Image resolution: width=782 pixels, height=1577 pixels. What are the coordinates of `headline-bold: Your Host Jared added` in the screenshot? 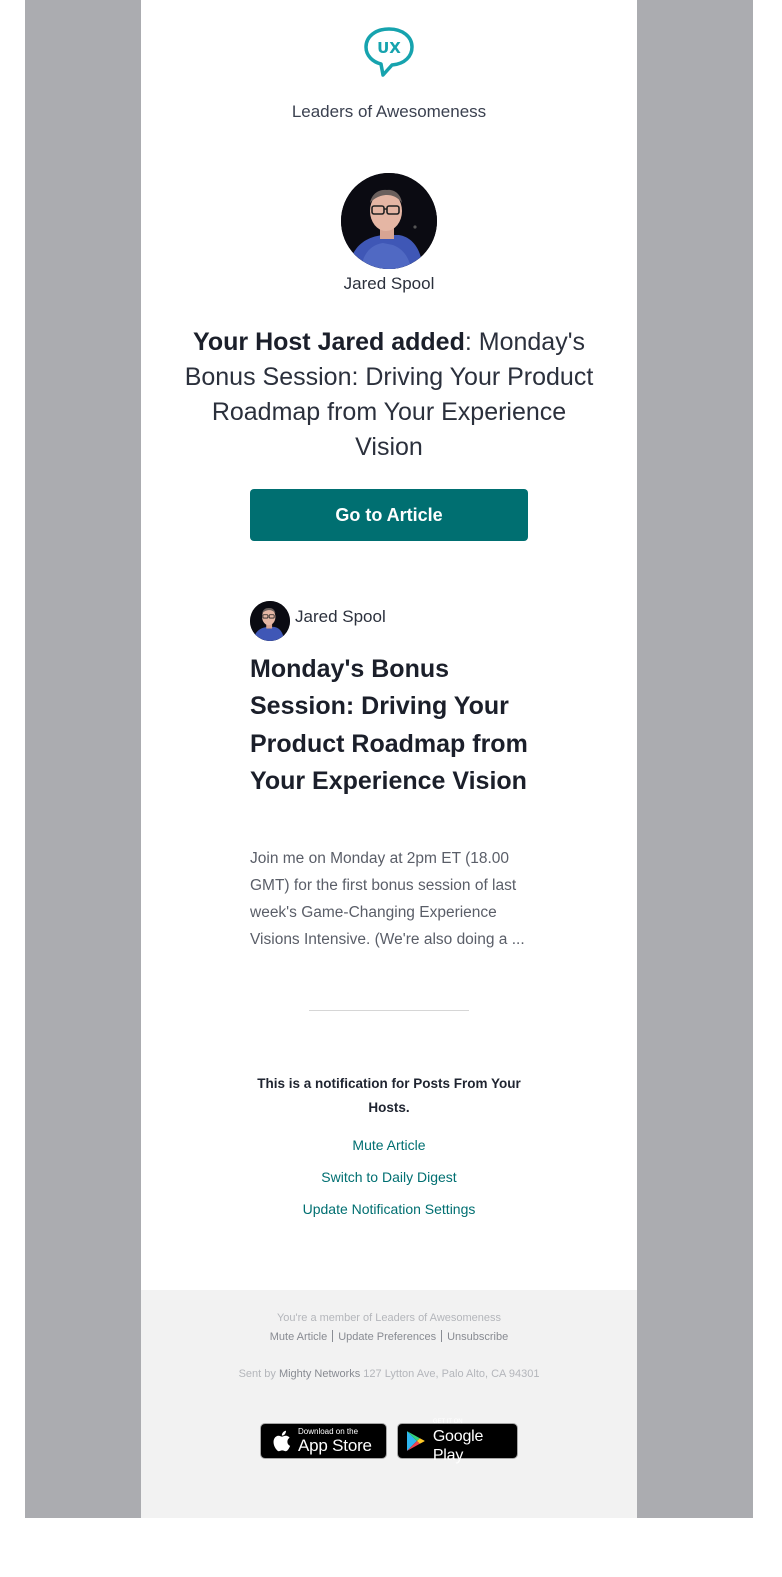 It's located at (329, 342).